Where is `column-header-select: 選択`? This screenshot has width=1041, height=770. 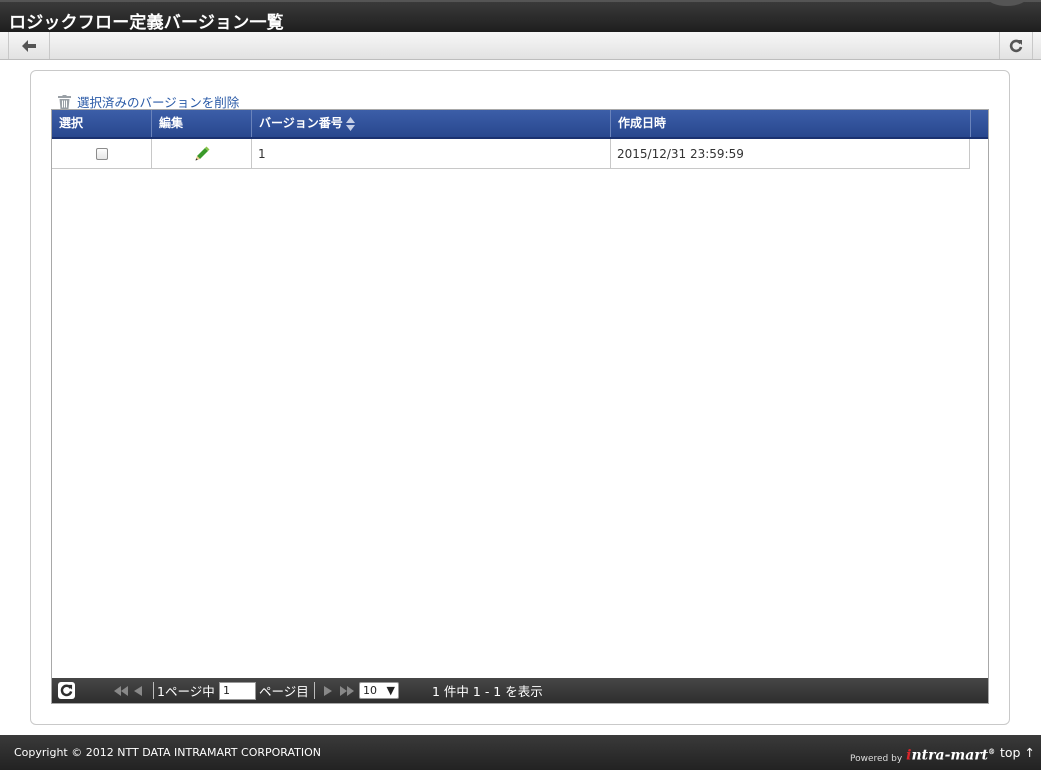 column-header-select: 選択 is located at coordinates (102, 123).